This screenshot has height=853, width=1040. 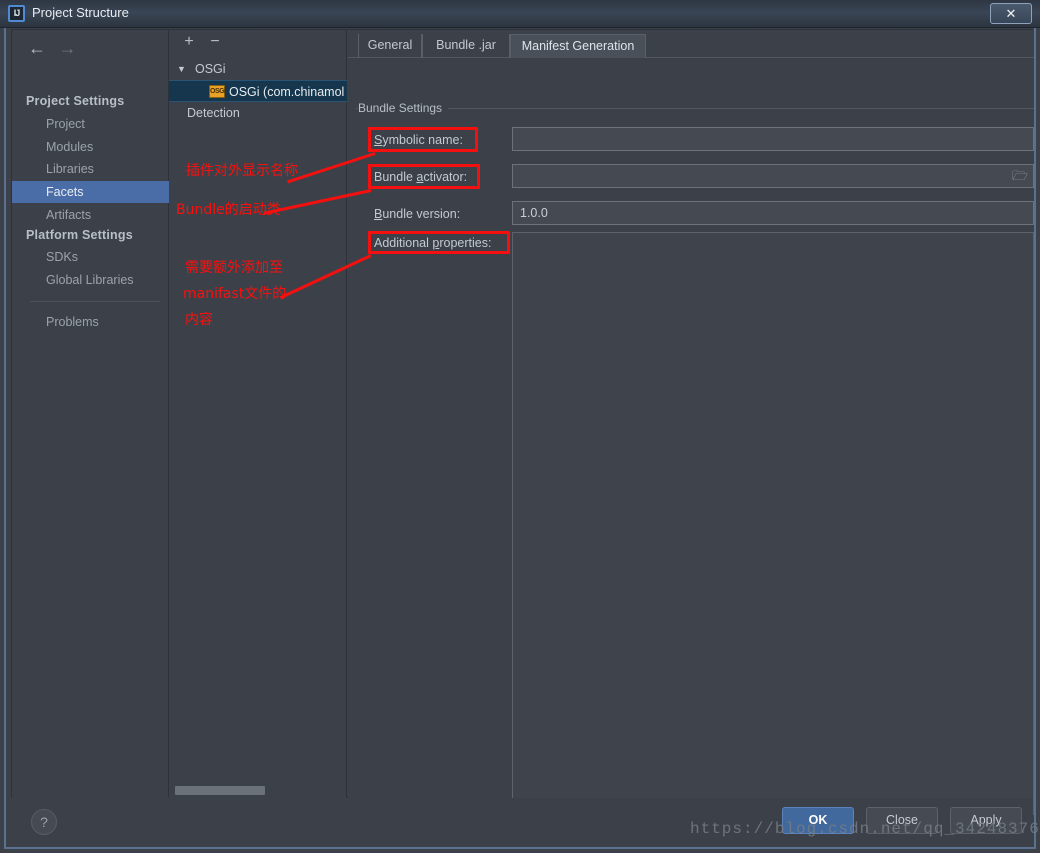 What do you see at coordinates (75, 101) in the screenshot?
I see `sidebar-group-project-settings: Project Settings` at bounding box center [75, 101].